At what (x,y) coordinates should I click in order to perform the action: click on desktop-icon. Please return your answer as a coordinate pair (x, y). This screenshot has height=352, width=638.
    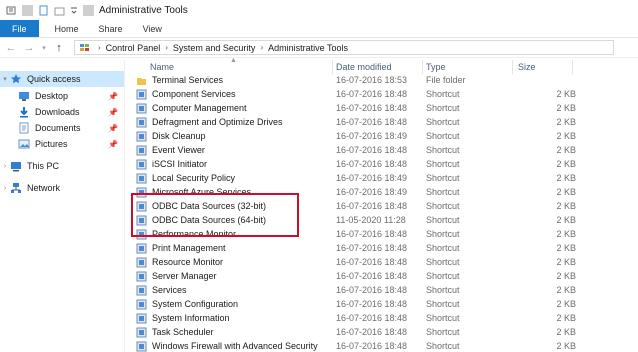
    Looking at the image, I should click on (24, 96).